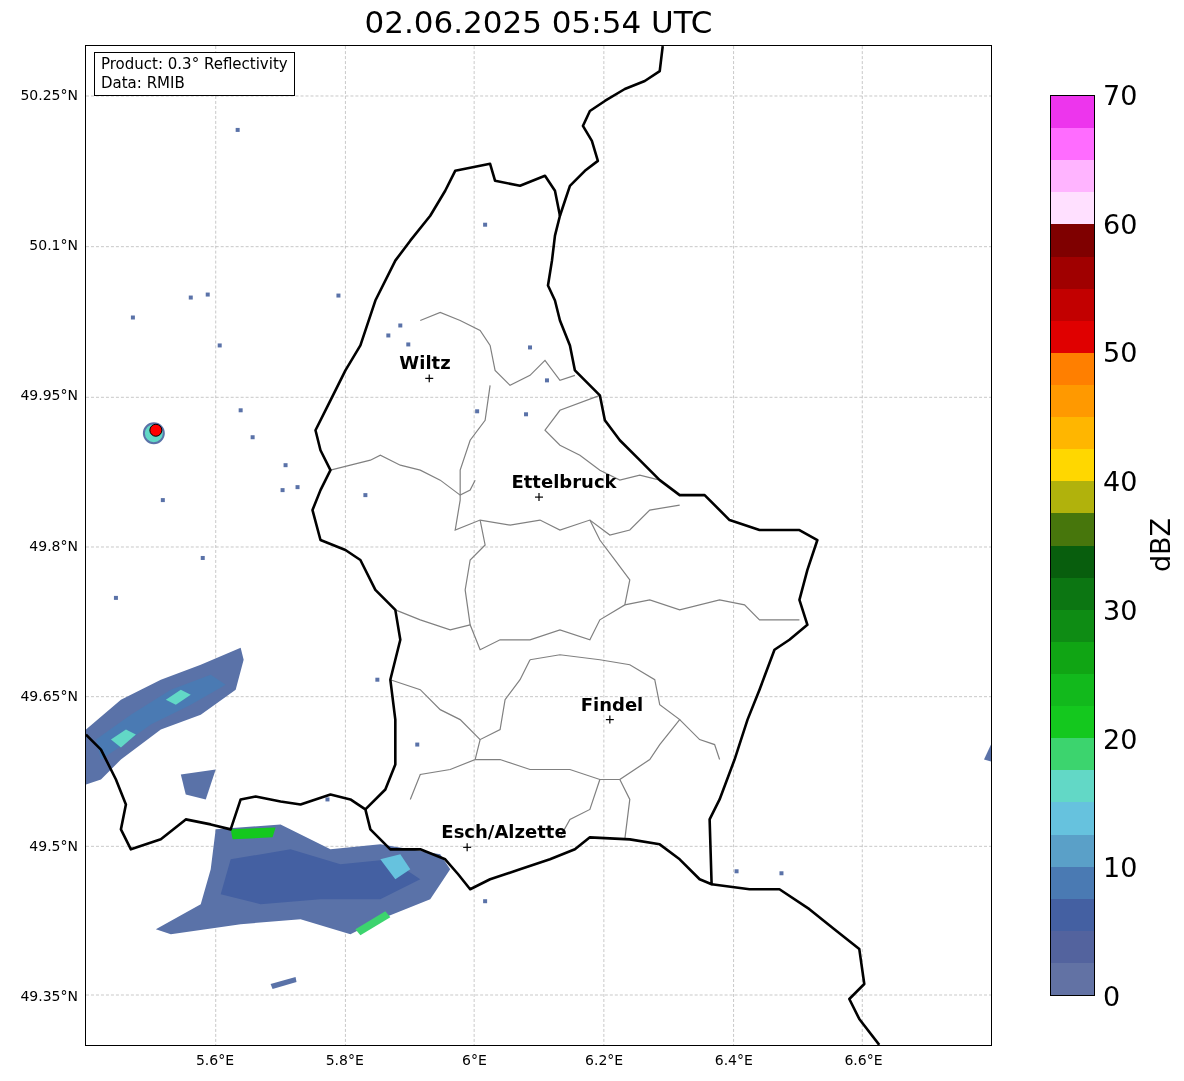 Image resolution: width=1184 pixels, height=1081 pixels. Describe the element at coordinates (604, 1060) in the screenshot. I see `longitude-label: 6.2°E` at that location.